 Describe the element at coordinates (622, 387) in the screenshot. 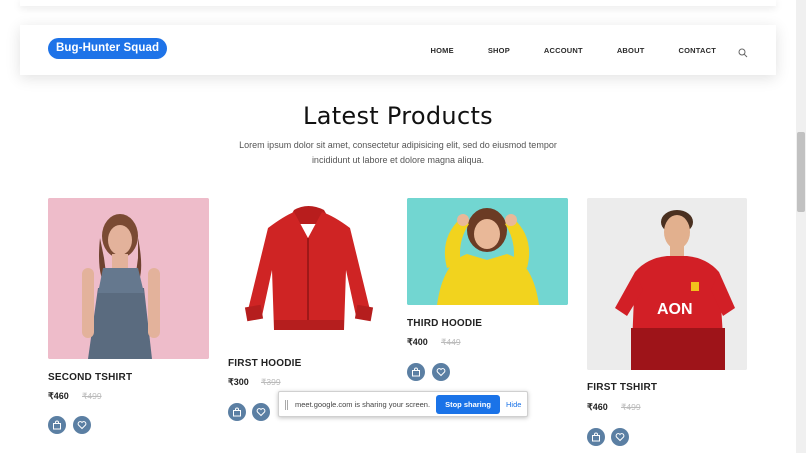

I see `product-name: FIRST TSHIRT` at that location.